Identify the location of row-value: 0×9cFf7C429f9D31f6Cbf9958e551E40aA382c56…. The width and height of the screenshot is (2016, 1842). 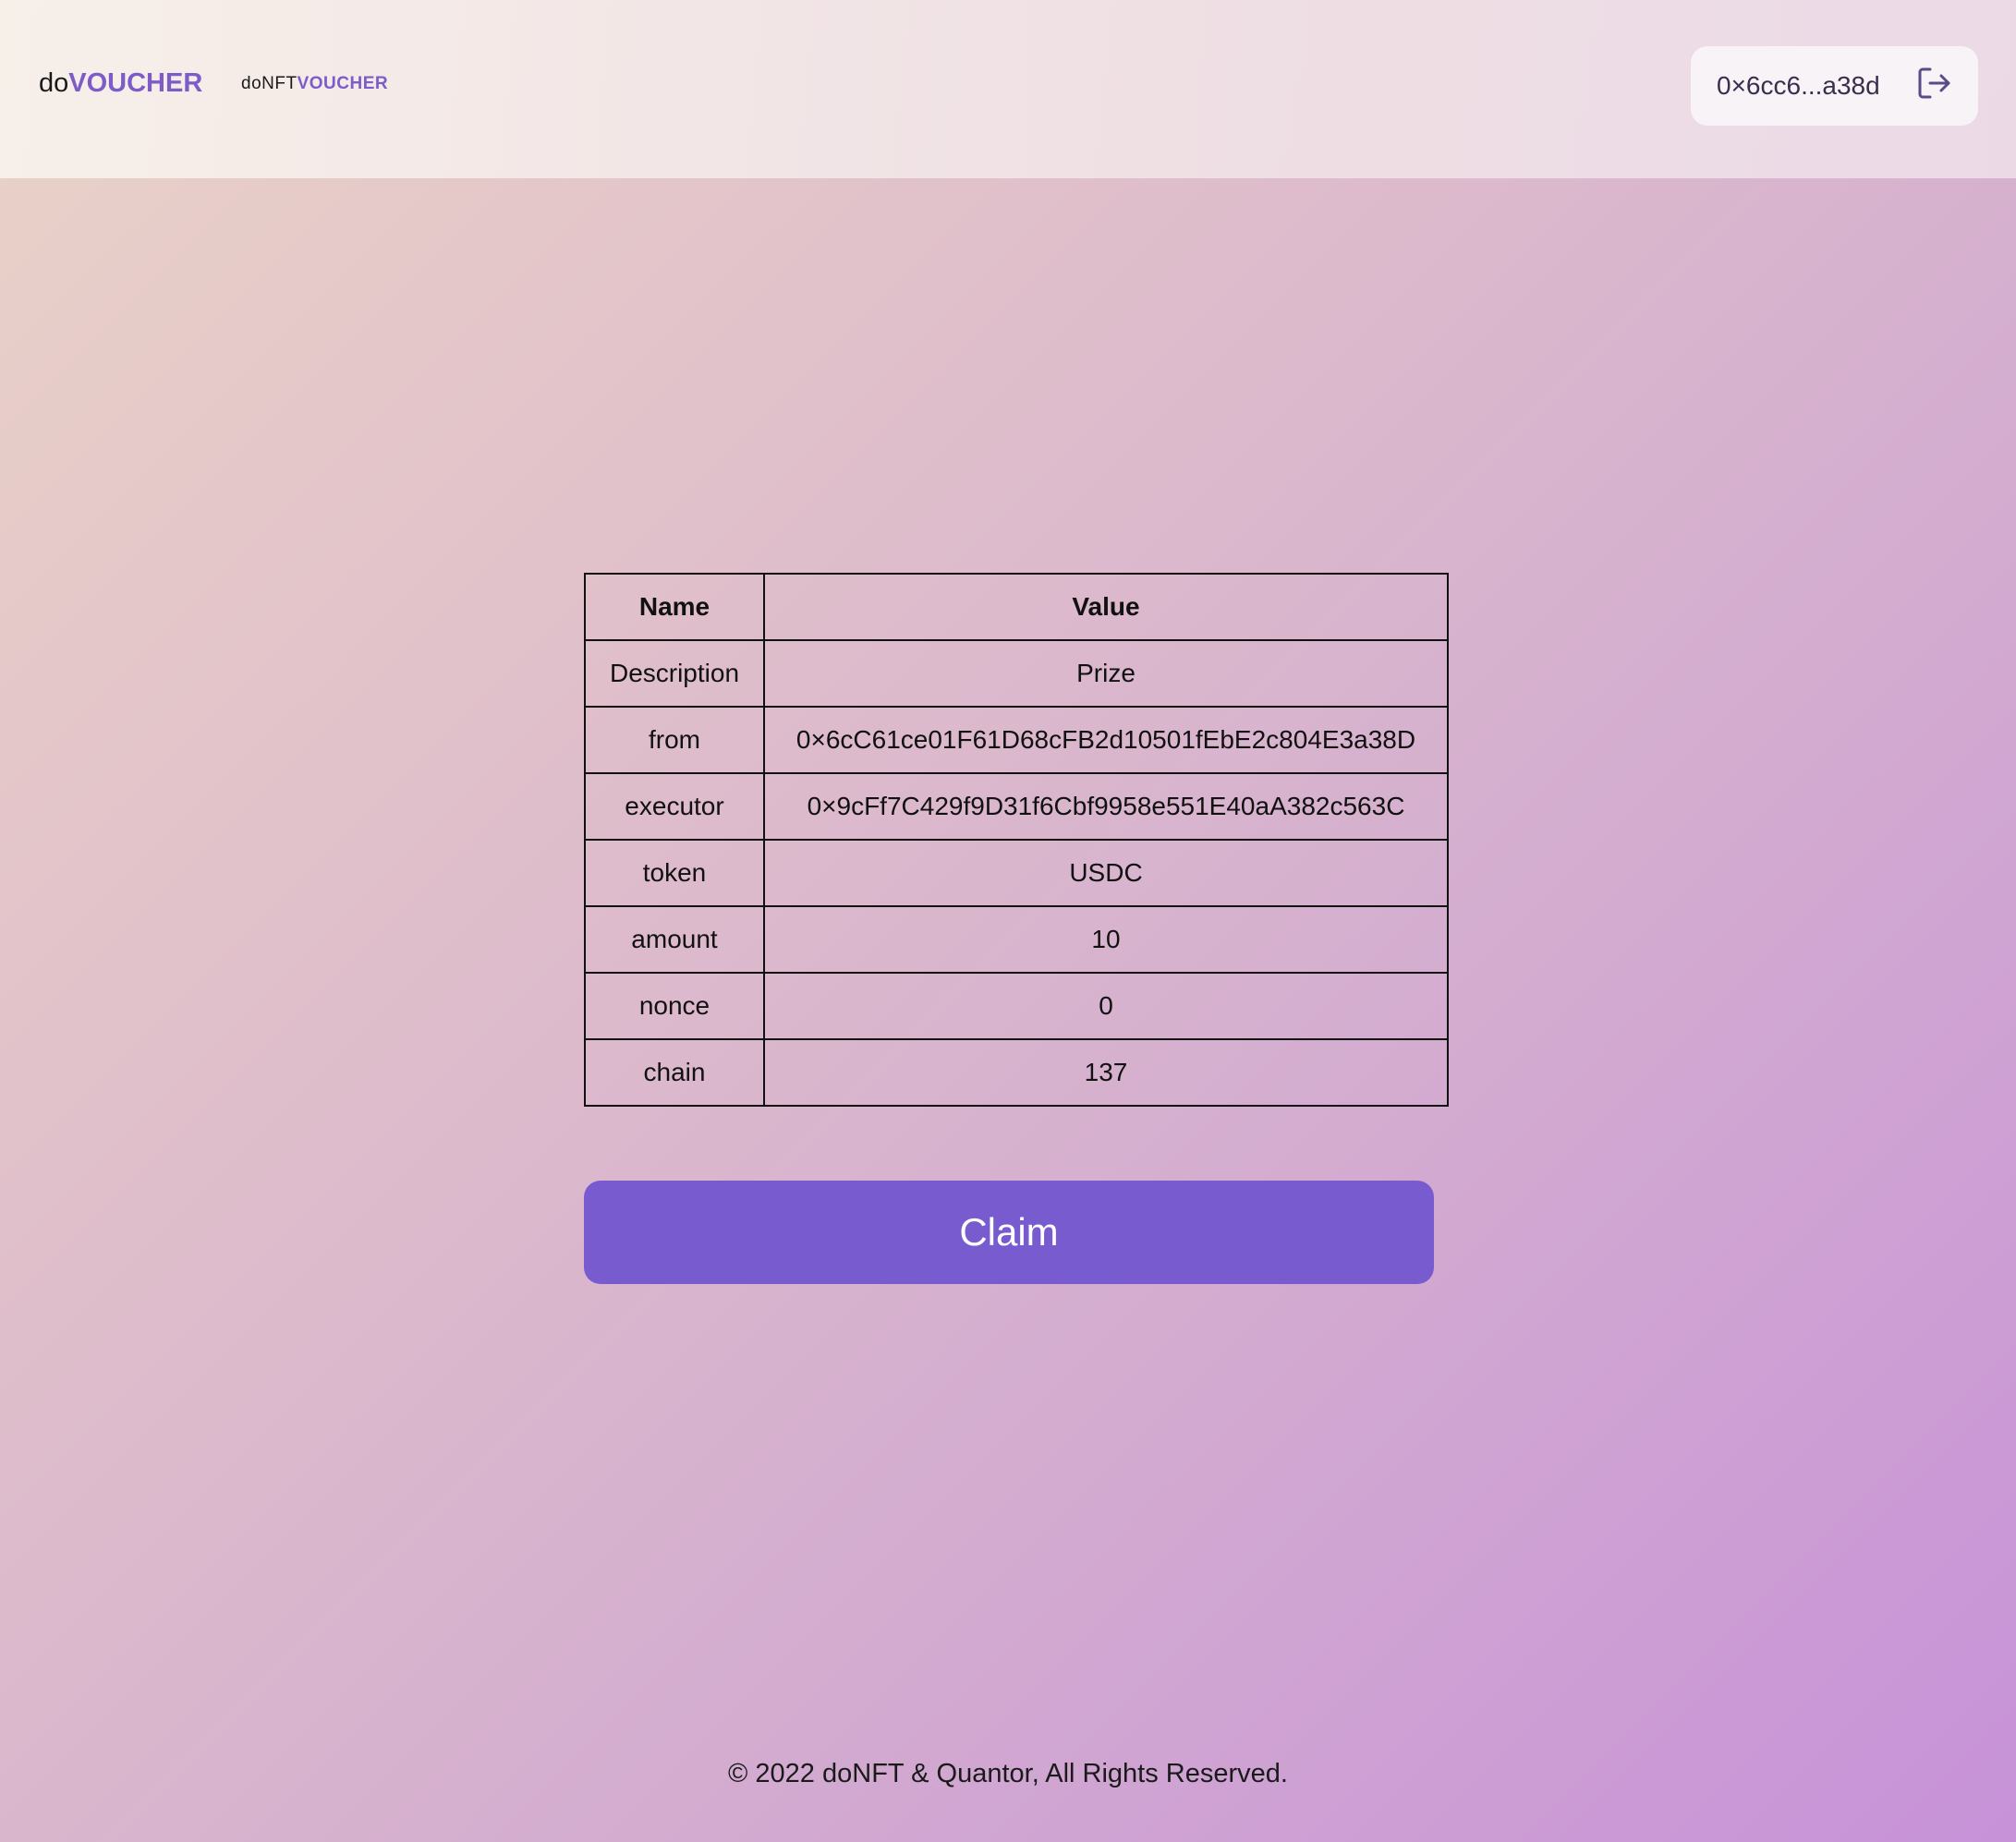
(1106, 806).